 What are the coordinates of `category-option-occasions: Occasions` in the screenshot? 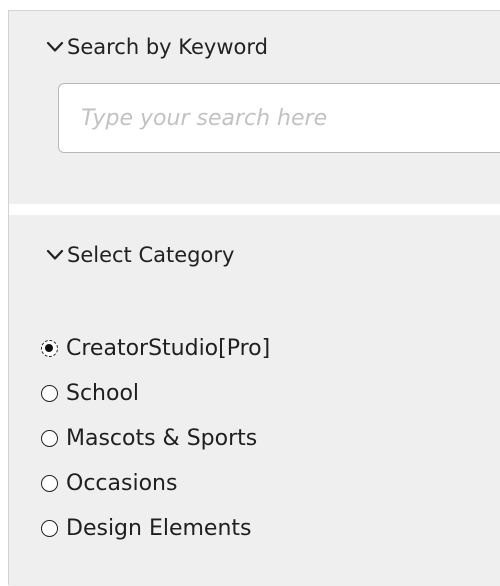 It's located at (155, 483).